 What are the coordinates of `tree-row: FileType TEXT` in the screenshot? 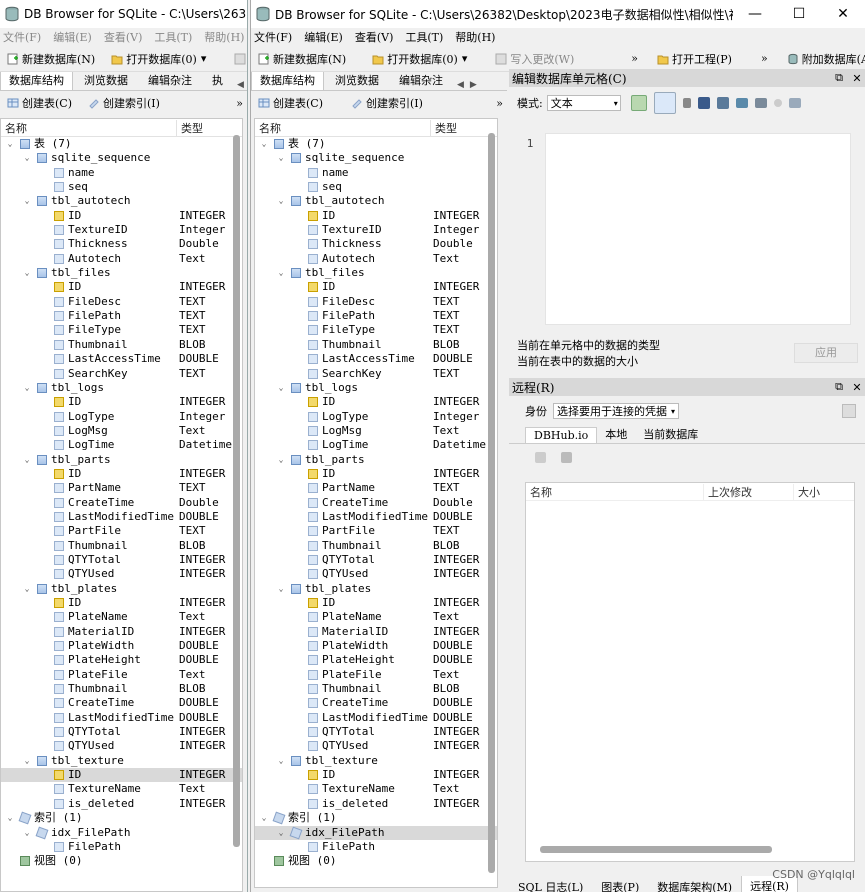 It's located at (376, 330).